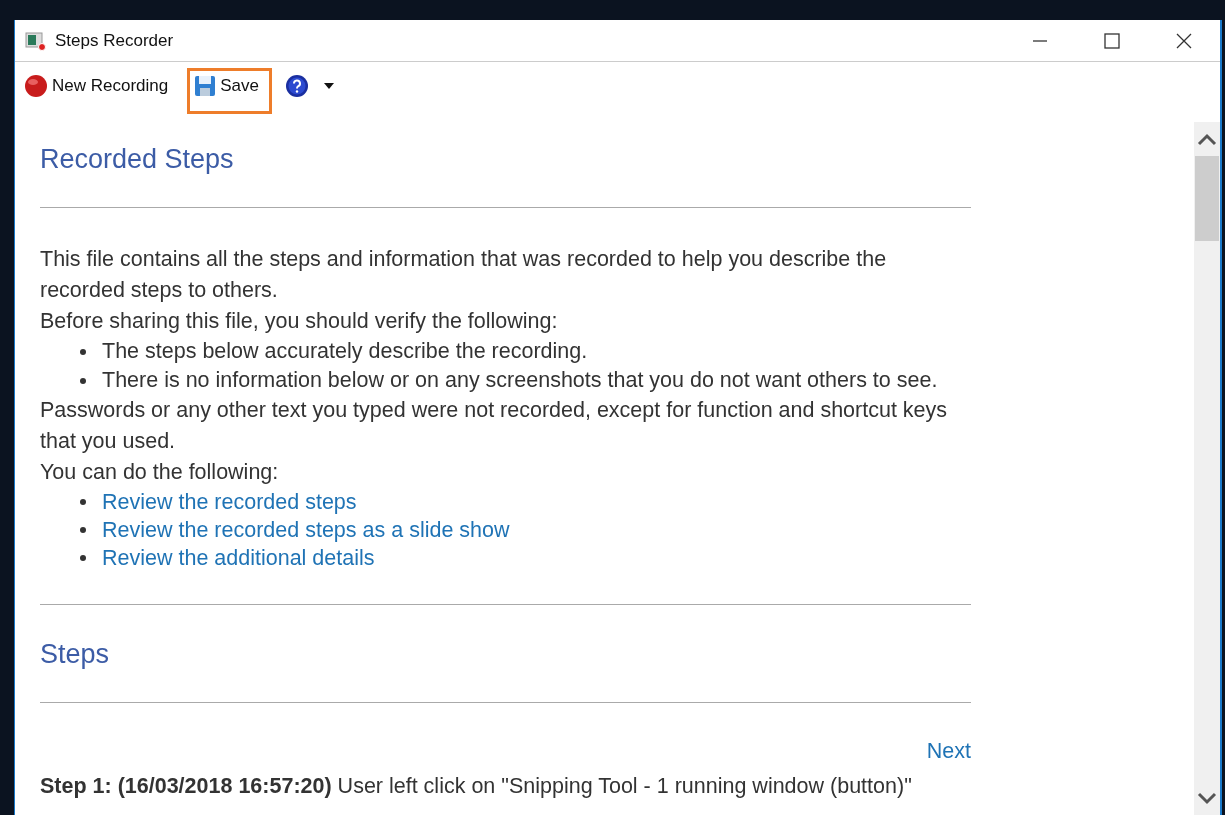  Describe the element at coordinates (1184, 40) in the screenshot. I see `close-icon` at that location.